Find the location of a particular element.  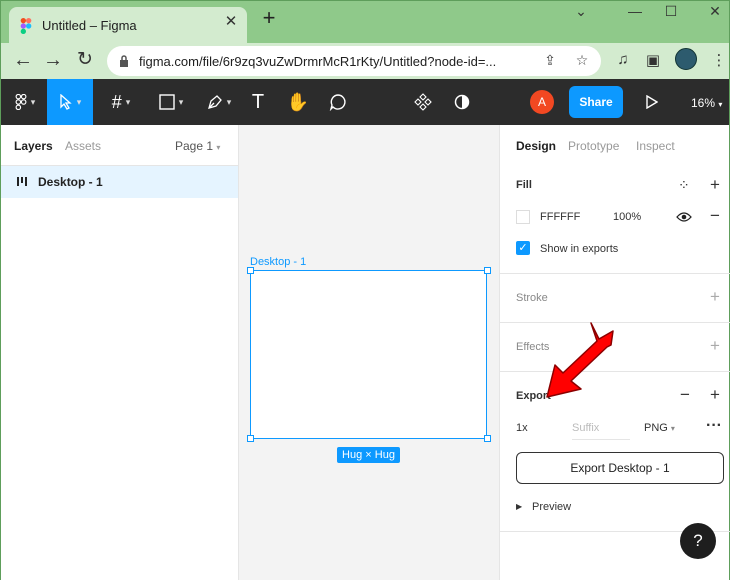

fill-hex-value: FFFFFF is located at coordinates (560, 217).